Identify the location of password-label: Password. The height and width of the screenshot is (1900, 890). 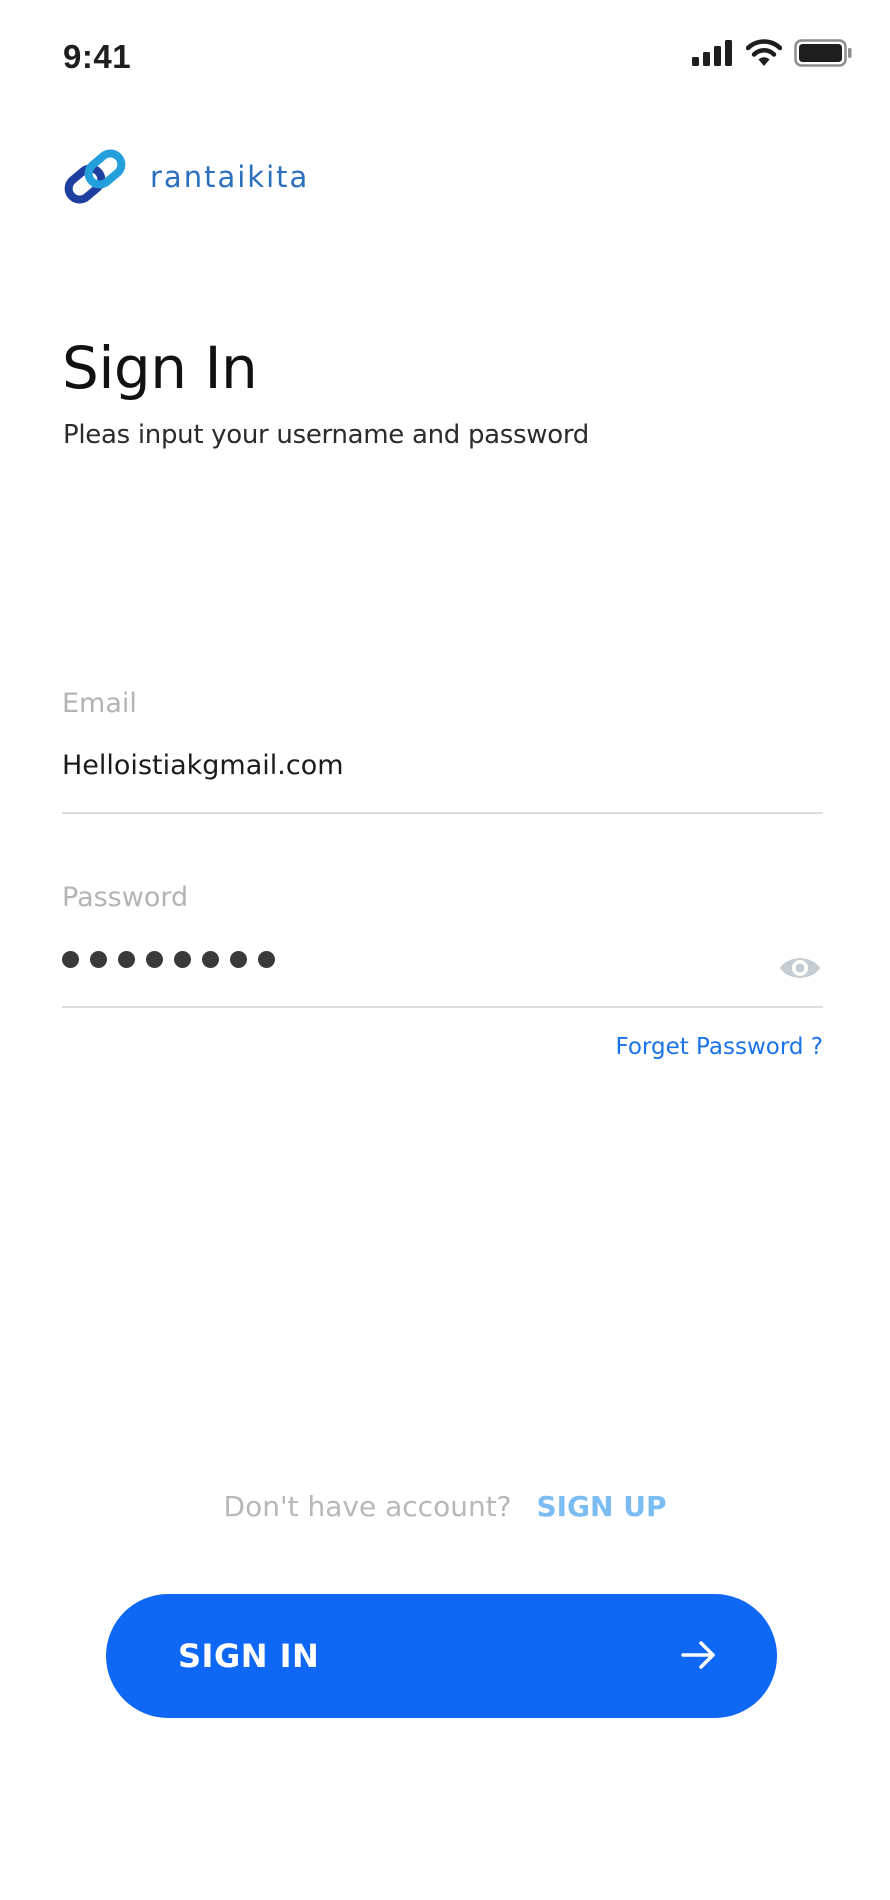
(125, 897).